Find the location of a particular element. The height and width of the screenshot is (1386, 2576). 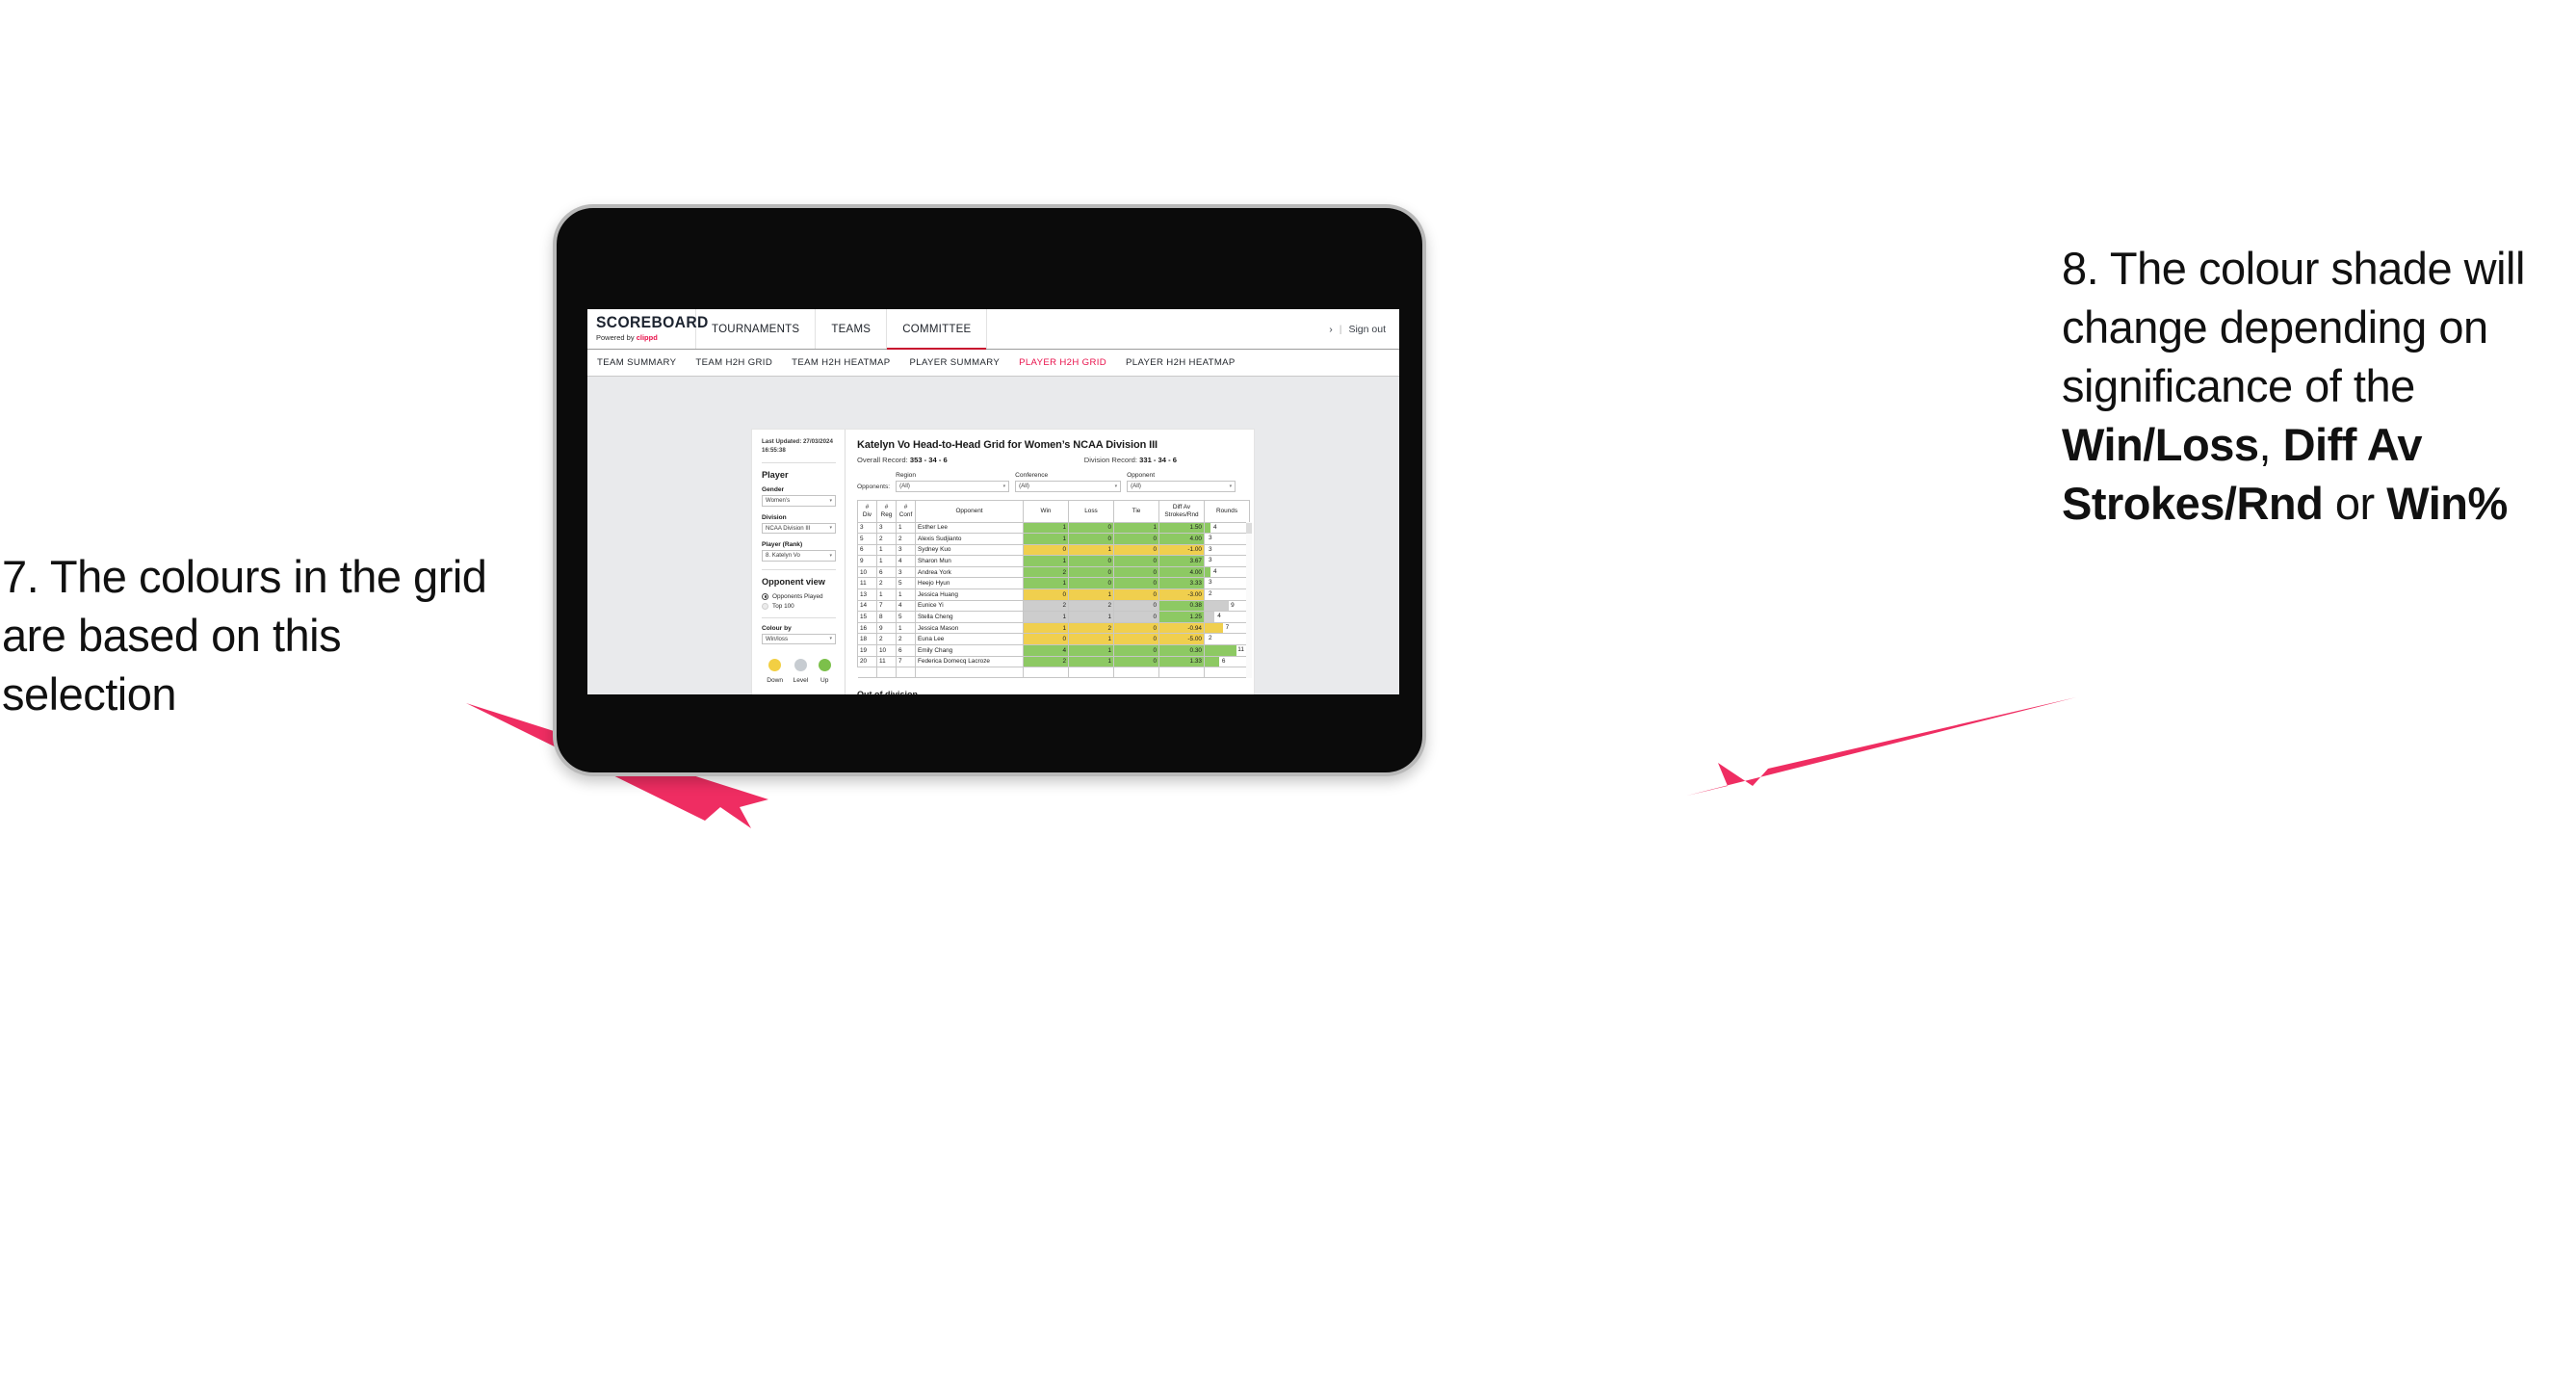

table-row: 3 3 1 Esther Lee 1 0 1 1.50 4 is located at coordinates (1053, 528).